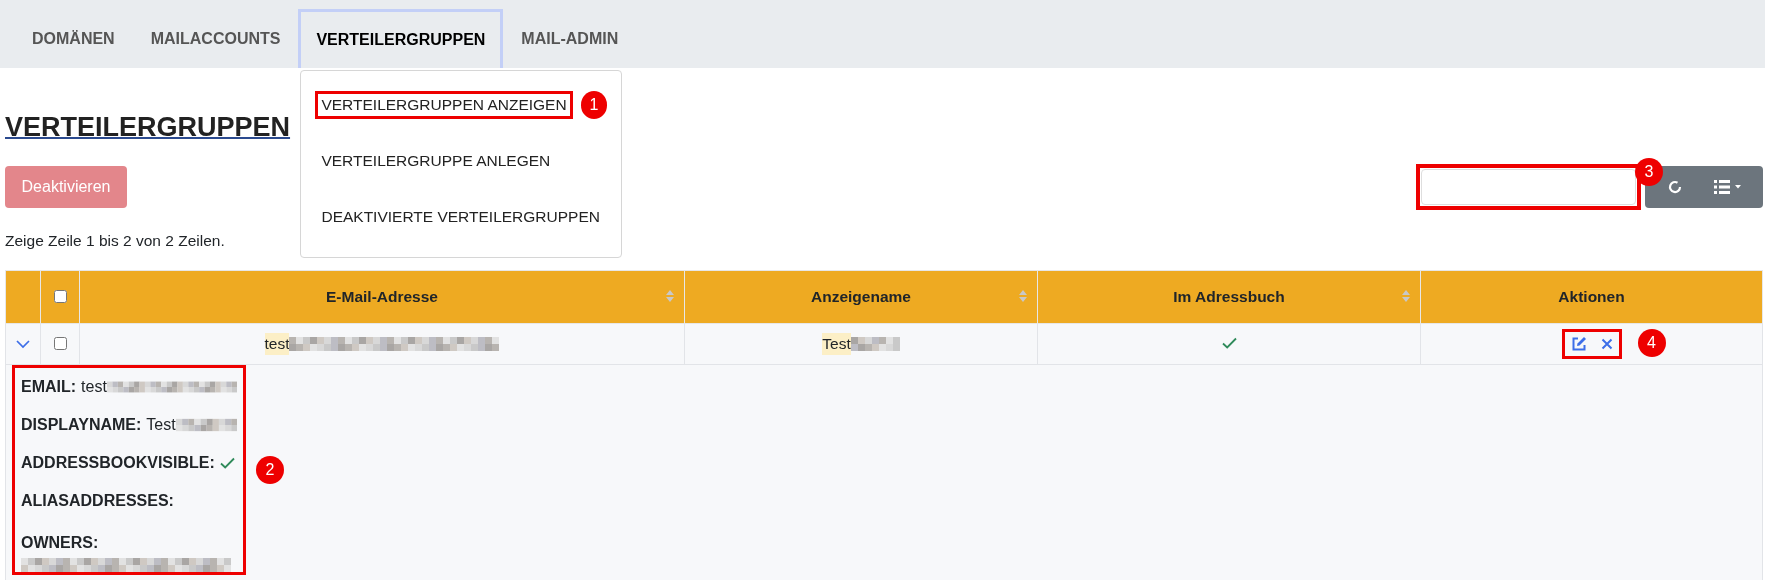  Describe the element at coordinates (60, 296) in the screenshot. I see `select-all-checkbox` at that location.